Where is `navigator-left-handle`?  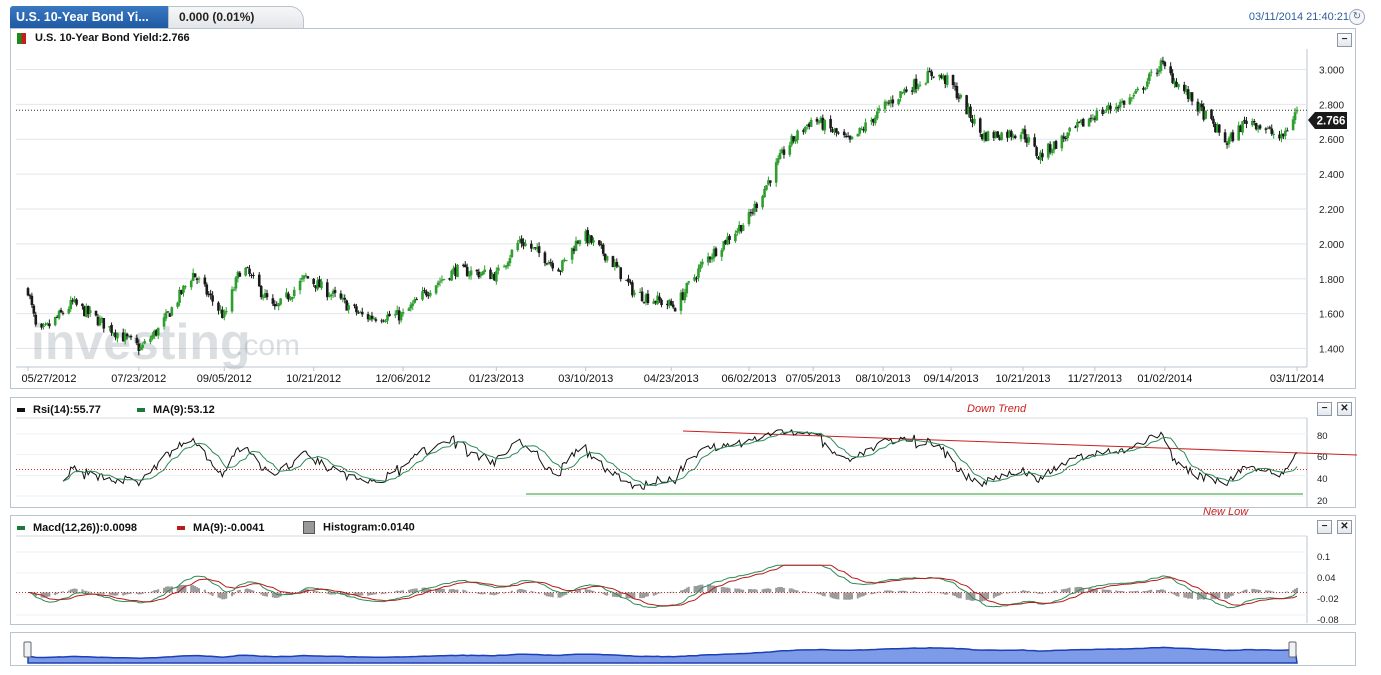
navigator-left-handle is located at coordinates (27, 649).